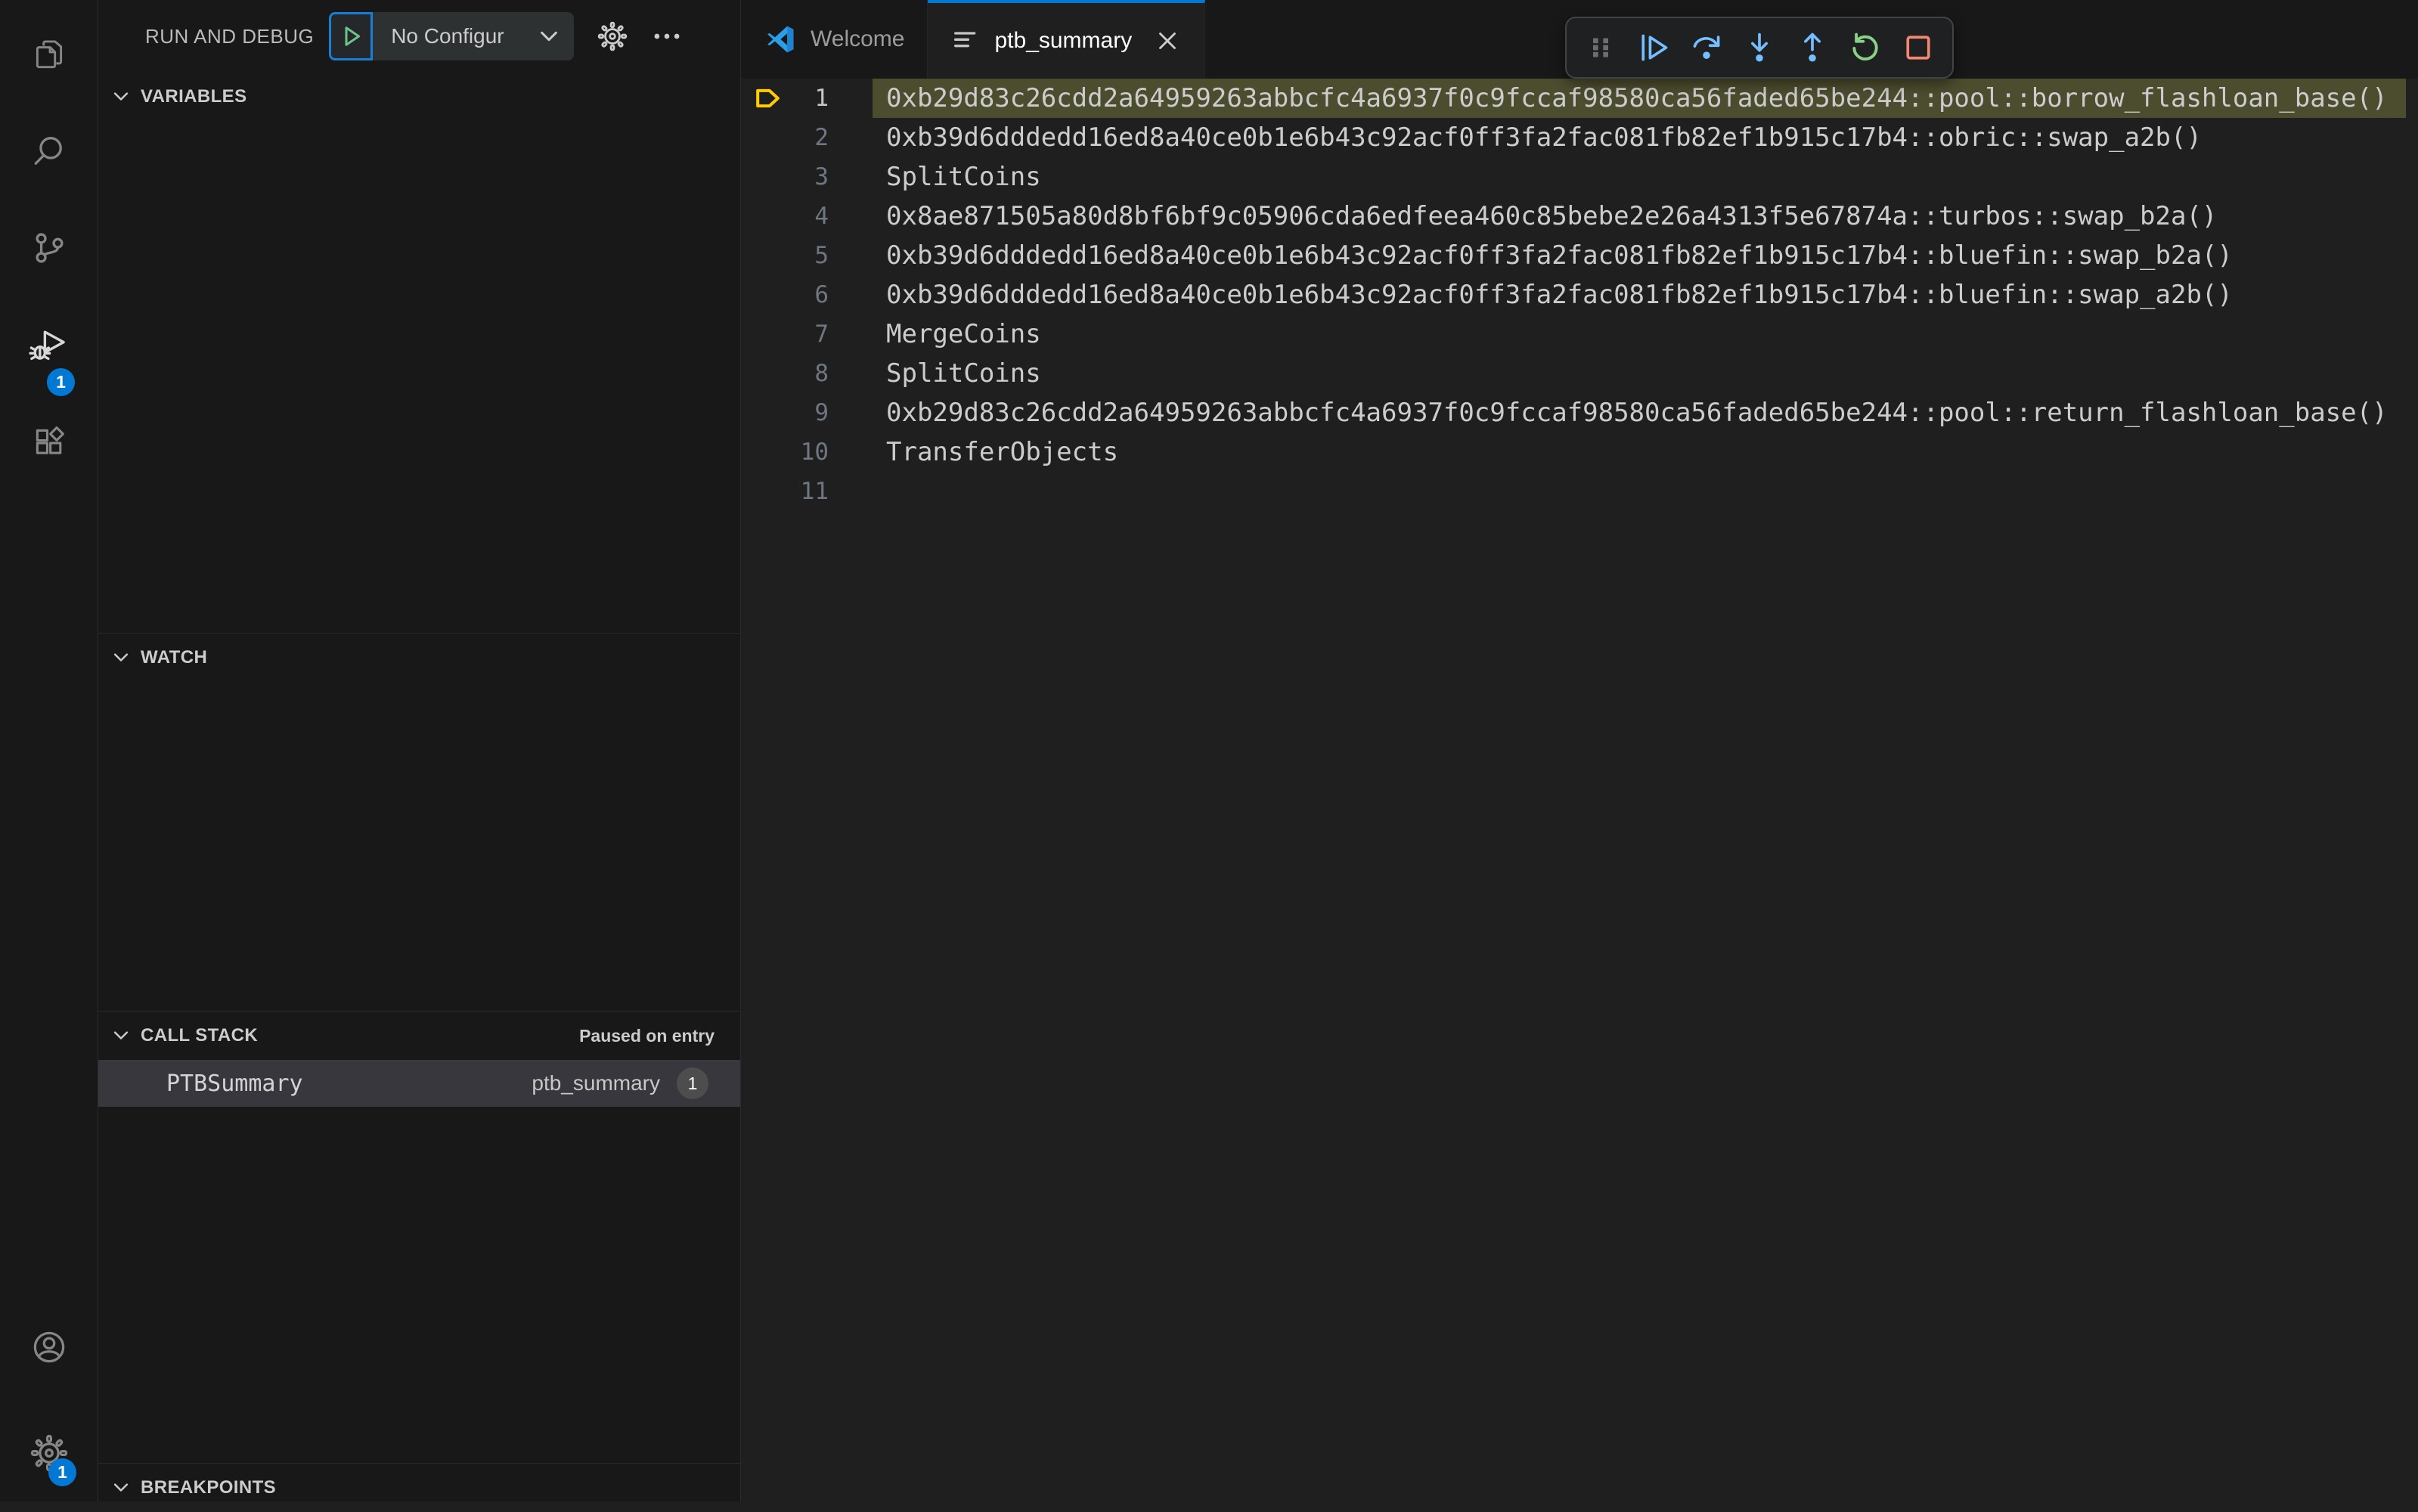 This screenshot has width=2418, height=1512. I want to click on continue-button, so click(1653, 48).